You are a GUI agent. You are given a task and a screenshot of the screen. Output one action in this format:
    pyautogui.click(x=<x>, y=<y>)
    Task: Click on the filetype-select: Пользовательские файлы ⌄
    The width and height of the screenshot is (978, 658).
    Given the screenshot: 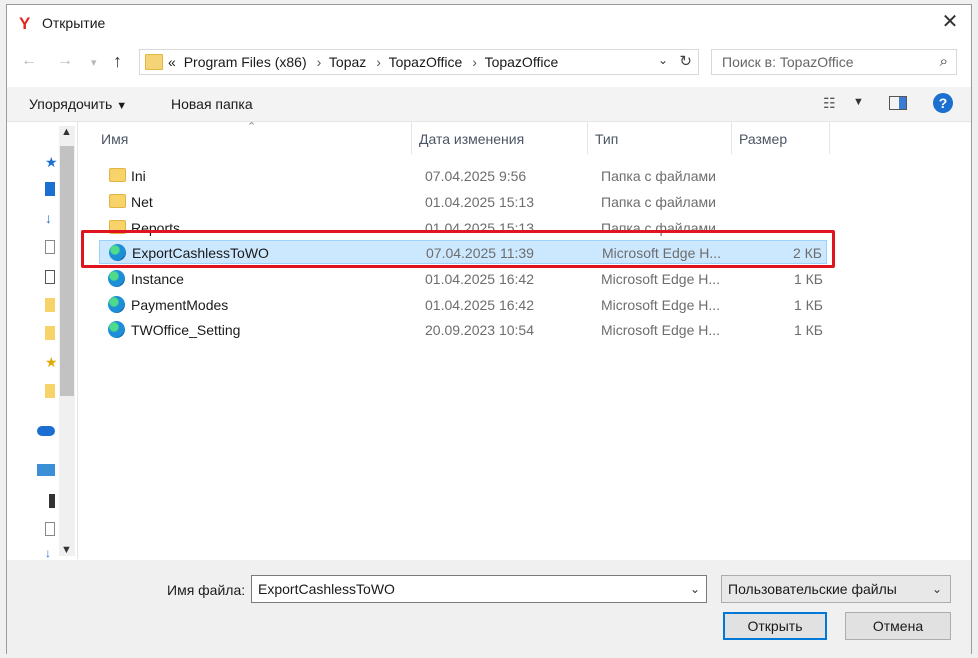 What is the action you would take?
    pyautogui.click(x=836, y=589)
    